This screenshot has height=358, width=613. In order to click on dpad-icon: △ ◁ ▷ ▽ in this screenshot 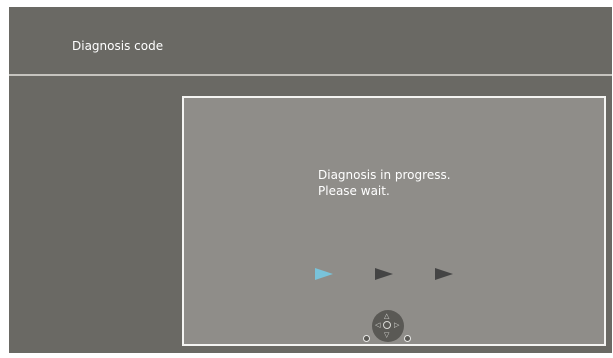, I will do `click(388, 326)`.